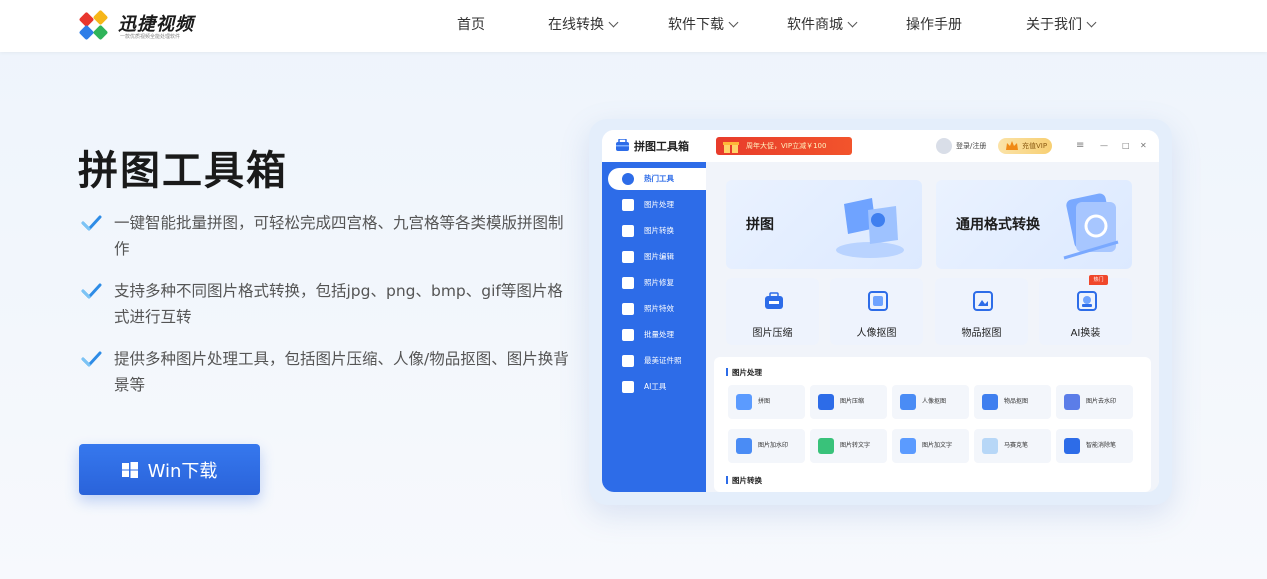  I want to click on feature-item: 支持多种不同图片格式转换，包括jpg、png、bmp、gif等图片格式进行互转, so click(325, 304).